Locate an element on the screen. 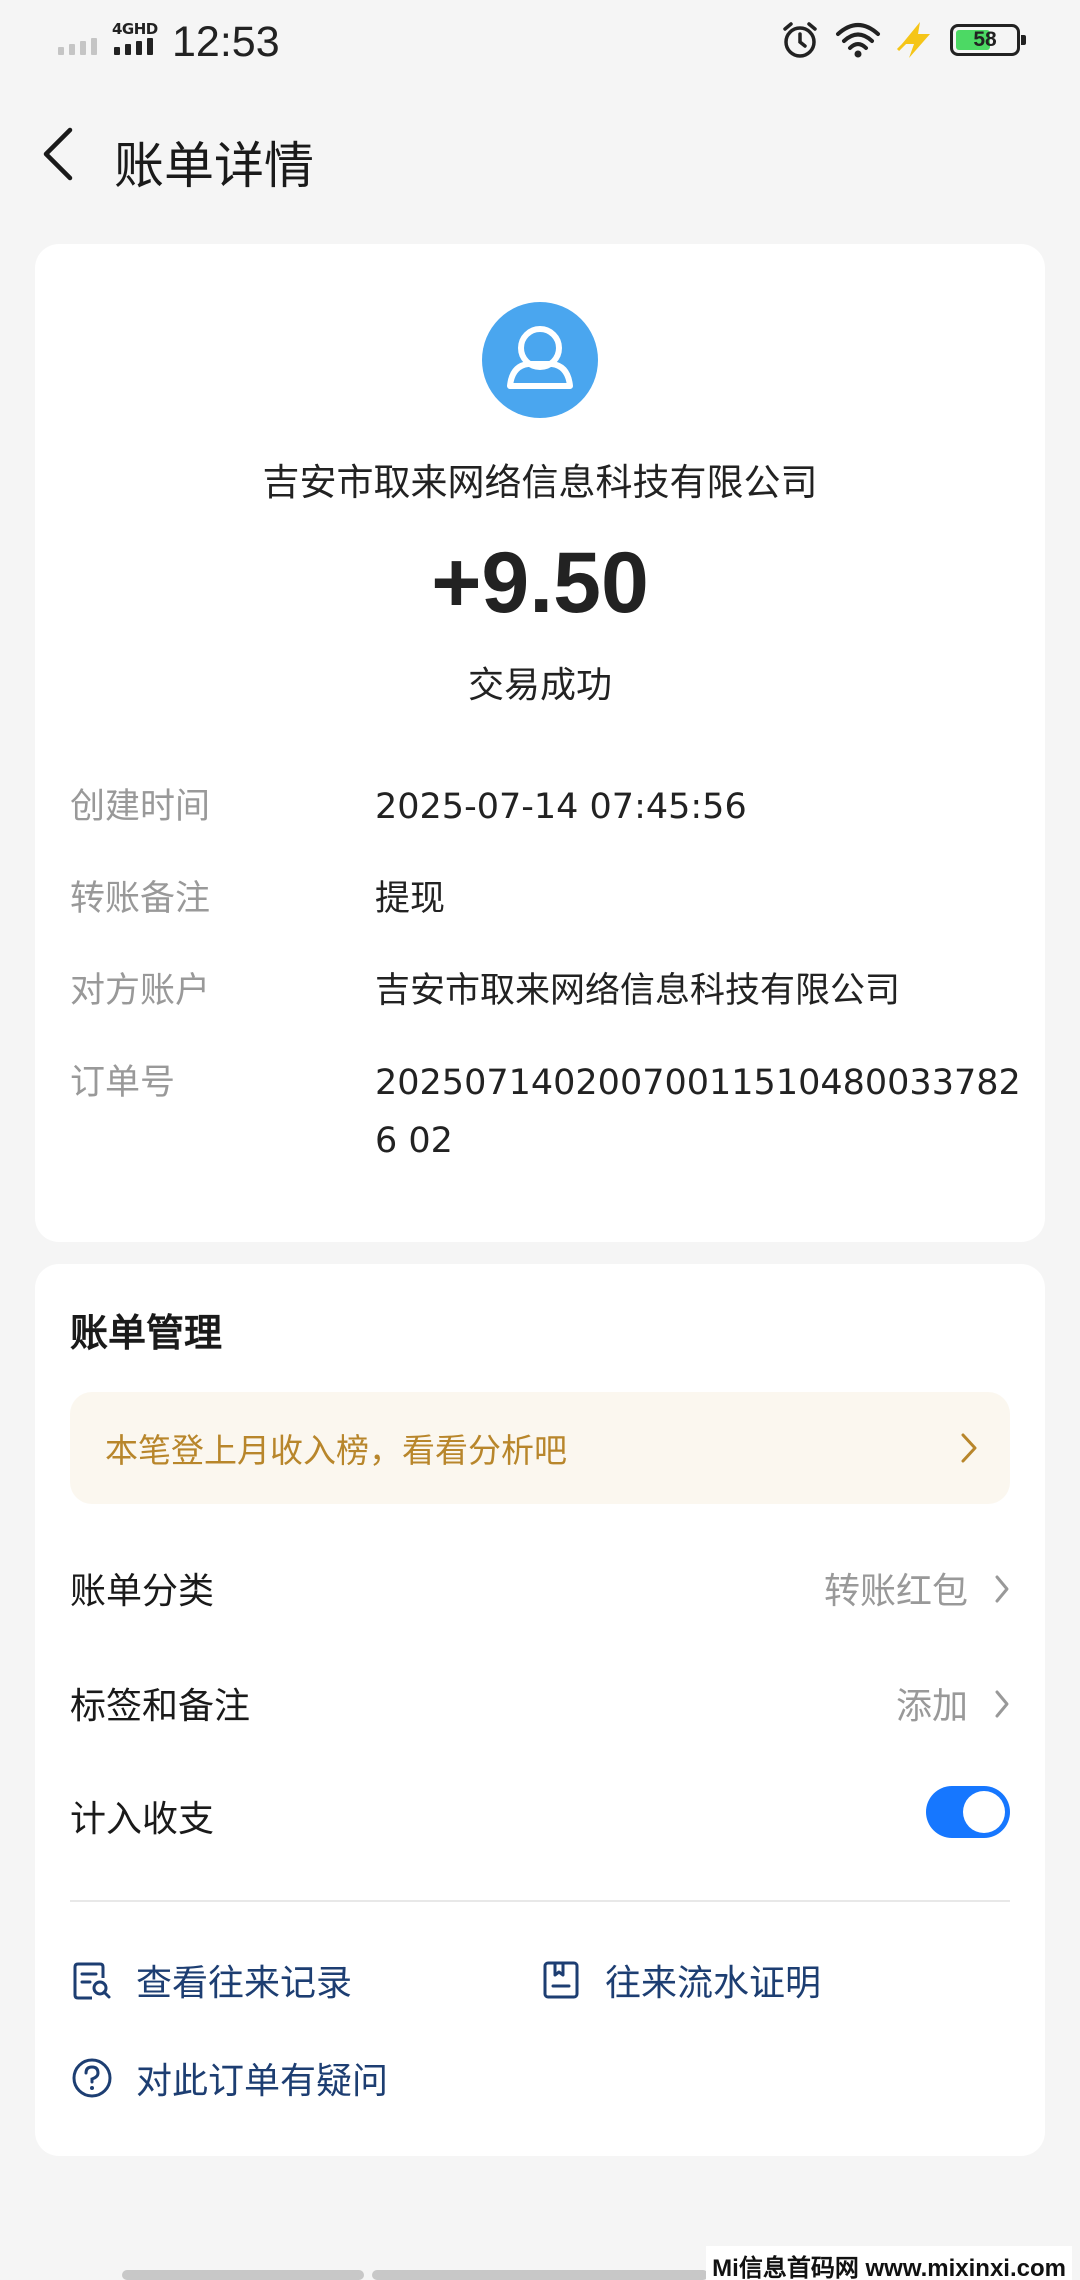 The image size is (1080, 2280). merchant-avatar is located at coordinates (540, 360).